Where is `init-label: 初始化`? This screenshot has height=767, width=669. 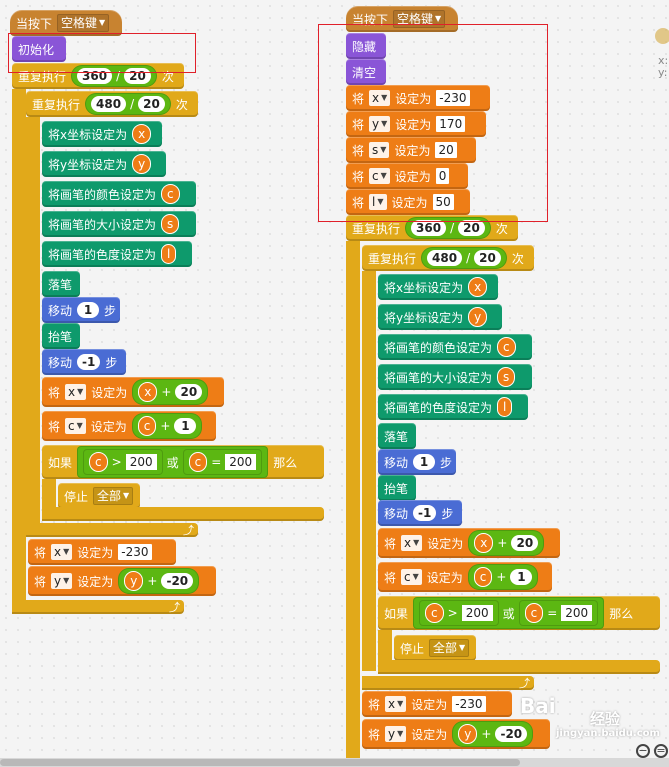 init-label: 初始化 is located at coordinates (36, 49).